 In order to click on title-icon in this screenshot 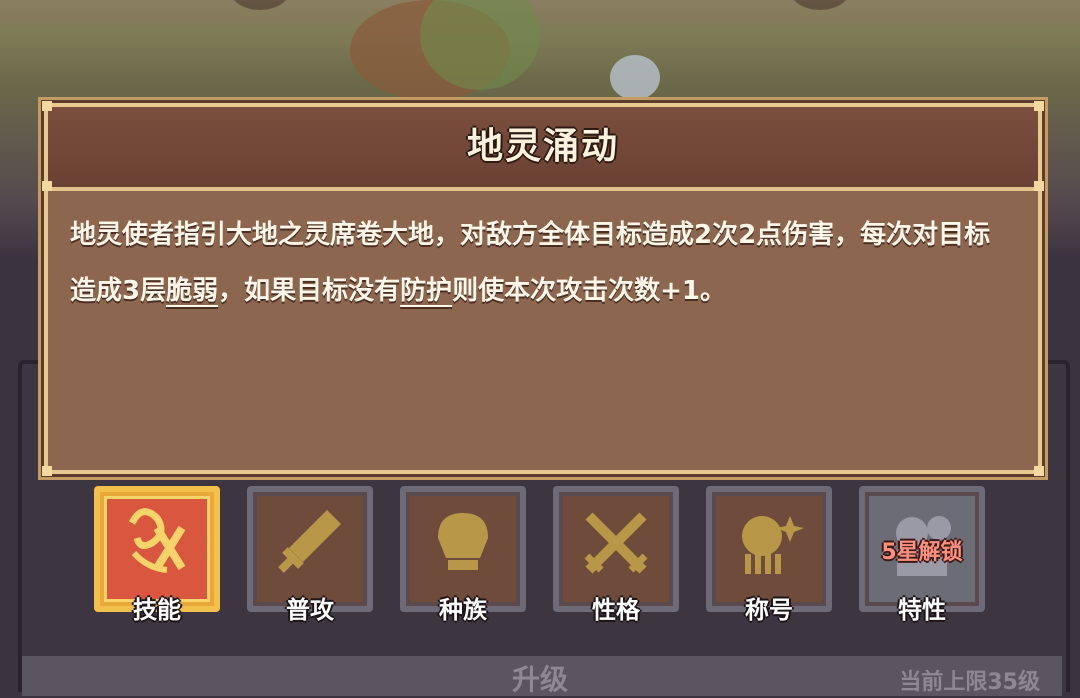, I will do `click(773, 545)`.